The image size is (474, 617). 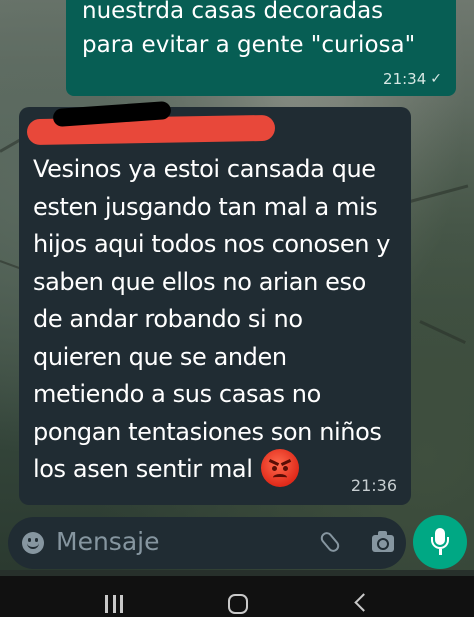 What do you see at coordinates (238, 604) in the screenshot?
I see `home-icon` at bounding box center [238, 604].